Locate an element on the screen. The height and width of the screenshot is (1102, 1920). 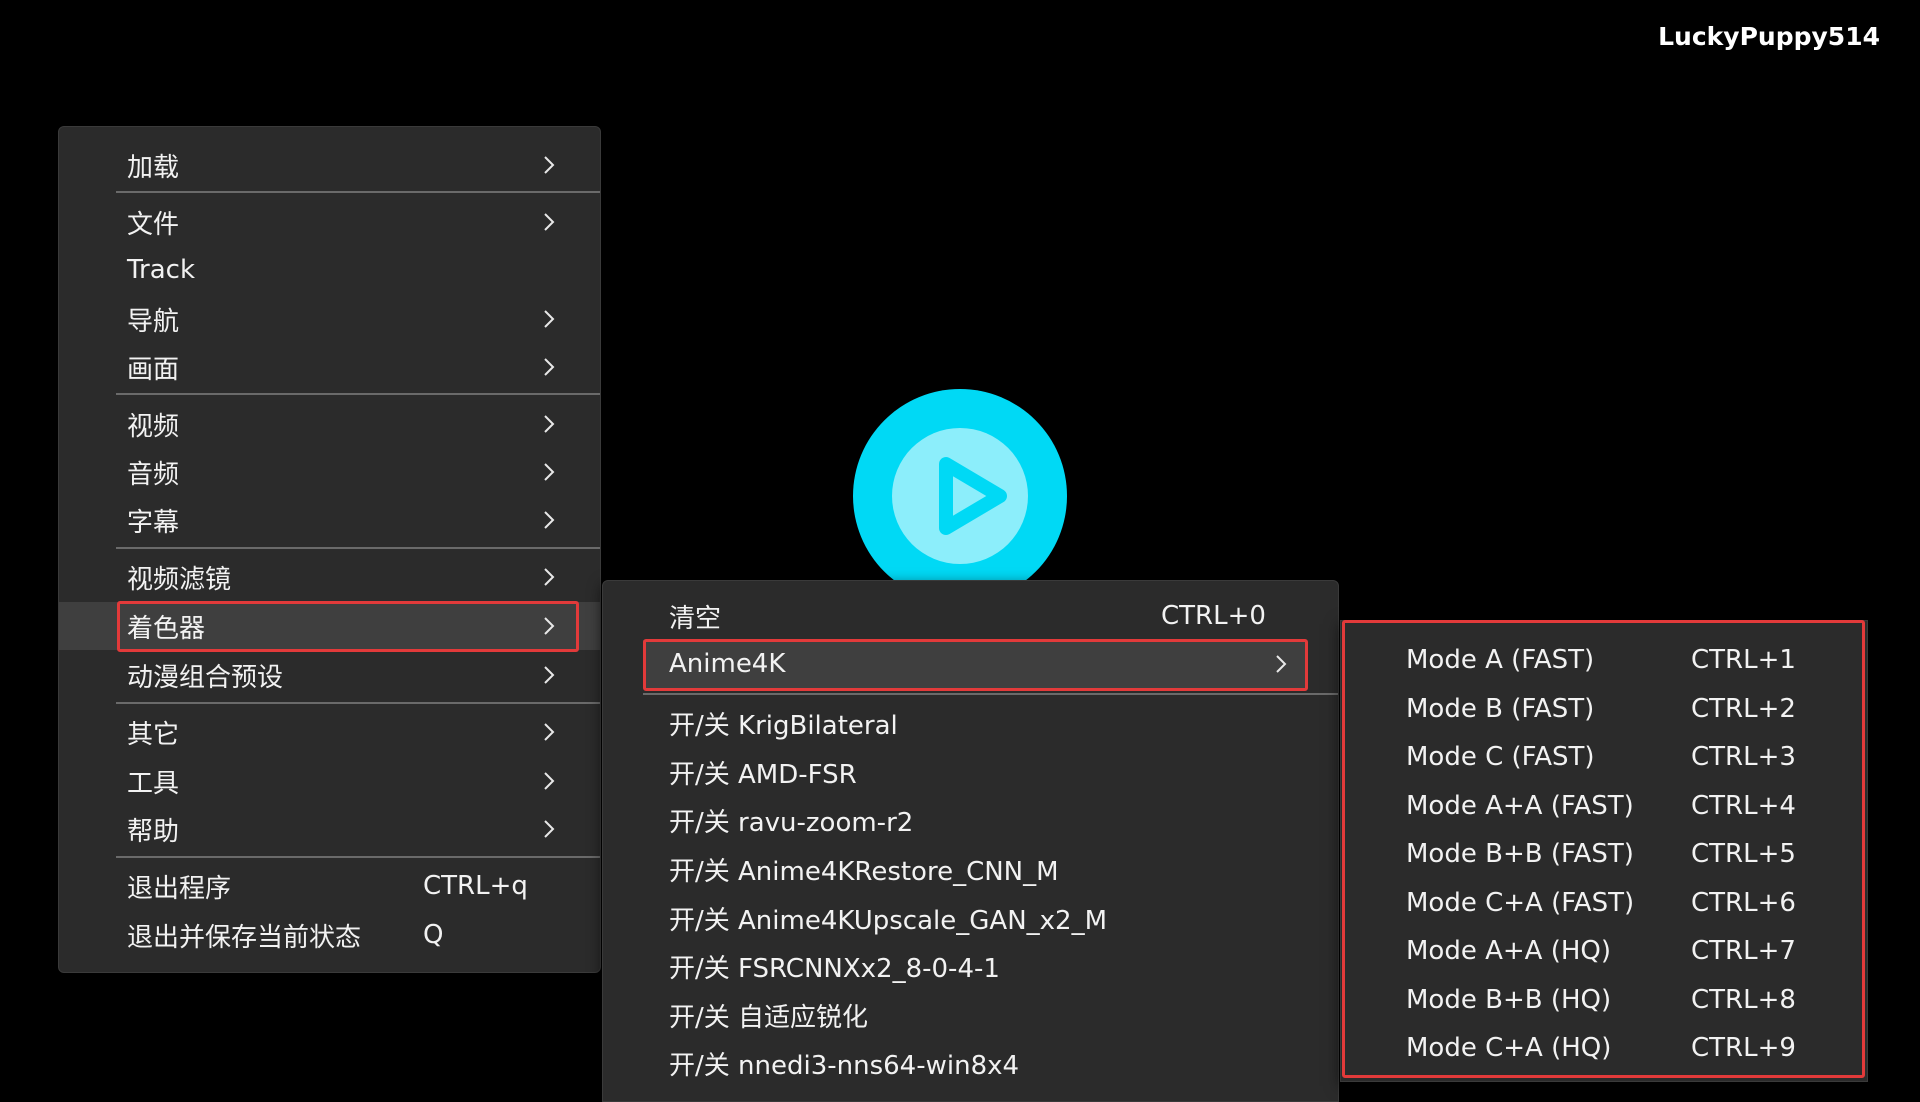
shader-item-ravu: 开/关 ravu-zoom-r2 is located at coordinates (970, 820).